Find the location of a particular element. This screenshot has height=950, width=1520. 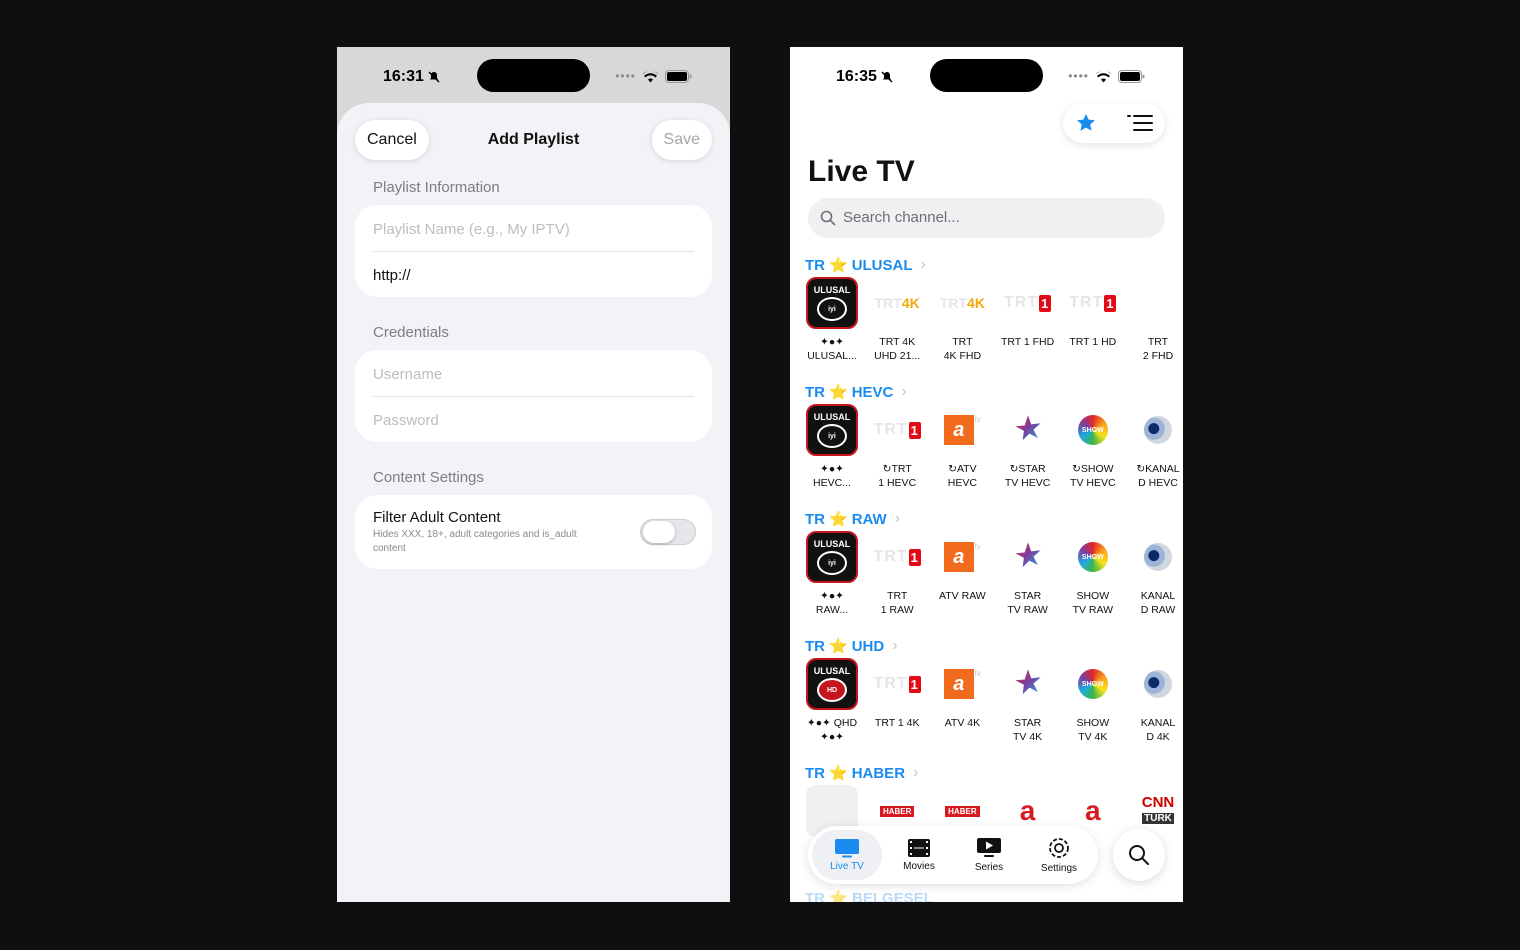

password-input: Password is located at coordinates (533, 420).